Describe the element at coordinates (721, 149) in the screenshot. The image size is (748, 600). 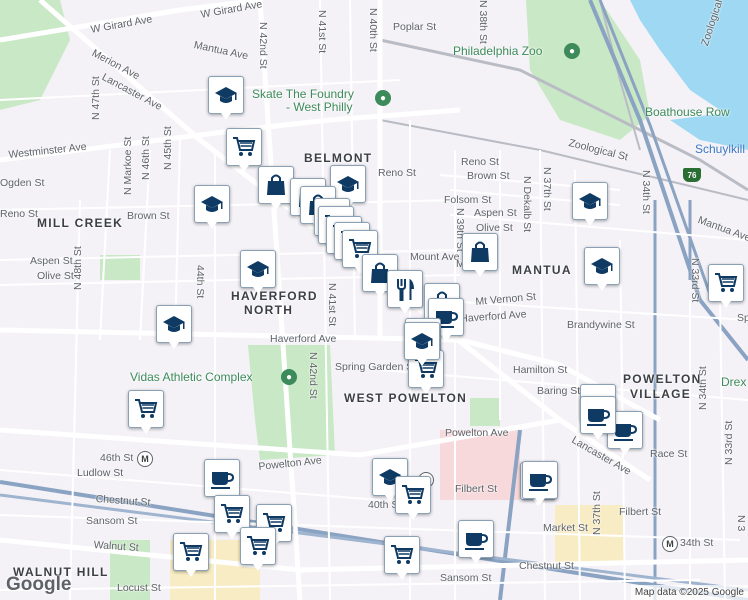
I see `water-label: Schuylkill R` at that location.